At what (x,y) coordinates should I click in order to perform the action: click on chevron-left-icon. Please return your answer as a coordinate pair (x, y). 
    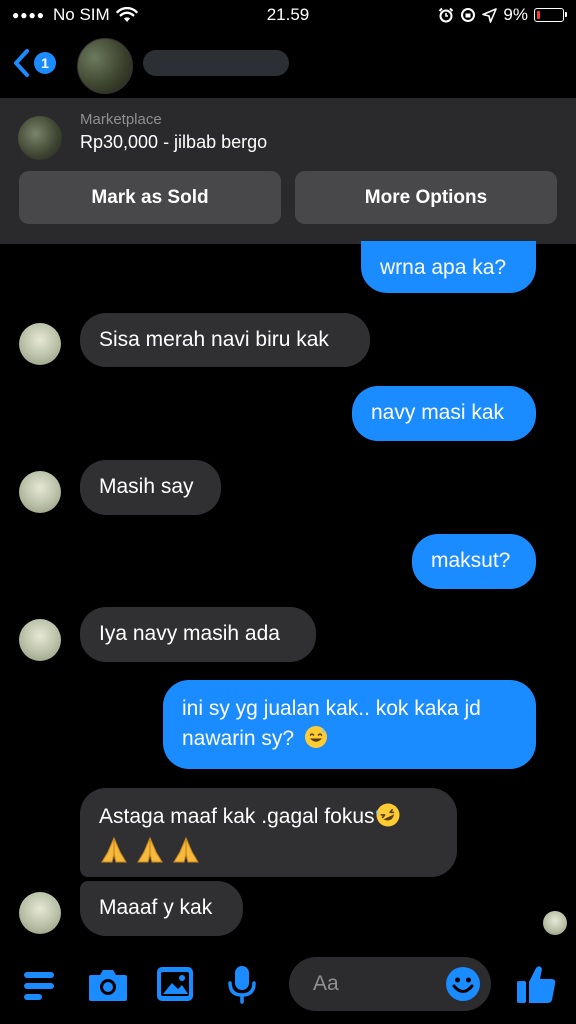
    Looking at the image, I should click on (21, 63).